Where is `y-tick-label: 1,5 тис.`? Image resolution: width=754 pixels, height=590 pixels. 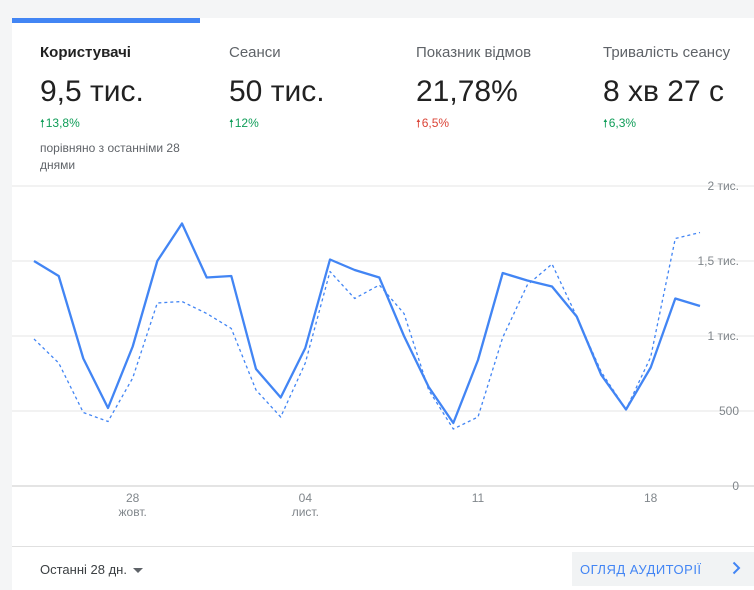
y-tick-label: 1,5 тис. is located at coordinates (718, 261).